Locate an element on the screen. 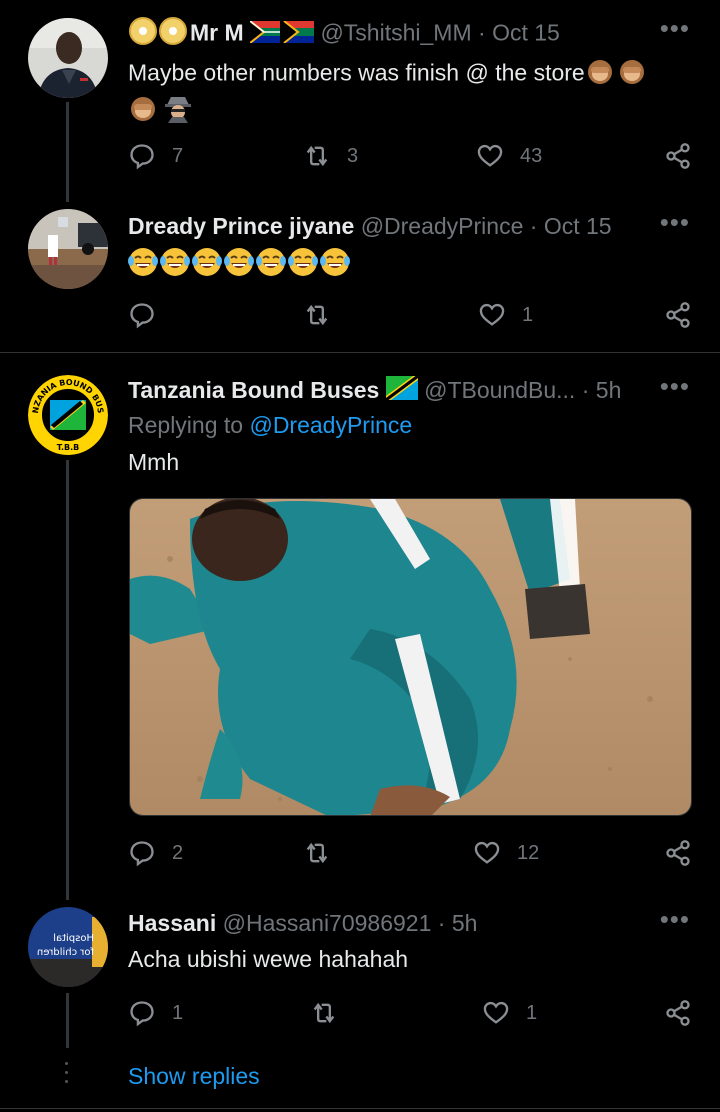 Image resolution: width=720 pixels, height=1112 pixels. tweet-actions: 7 3 43 is located at coordinates (410, 156).